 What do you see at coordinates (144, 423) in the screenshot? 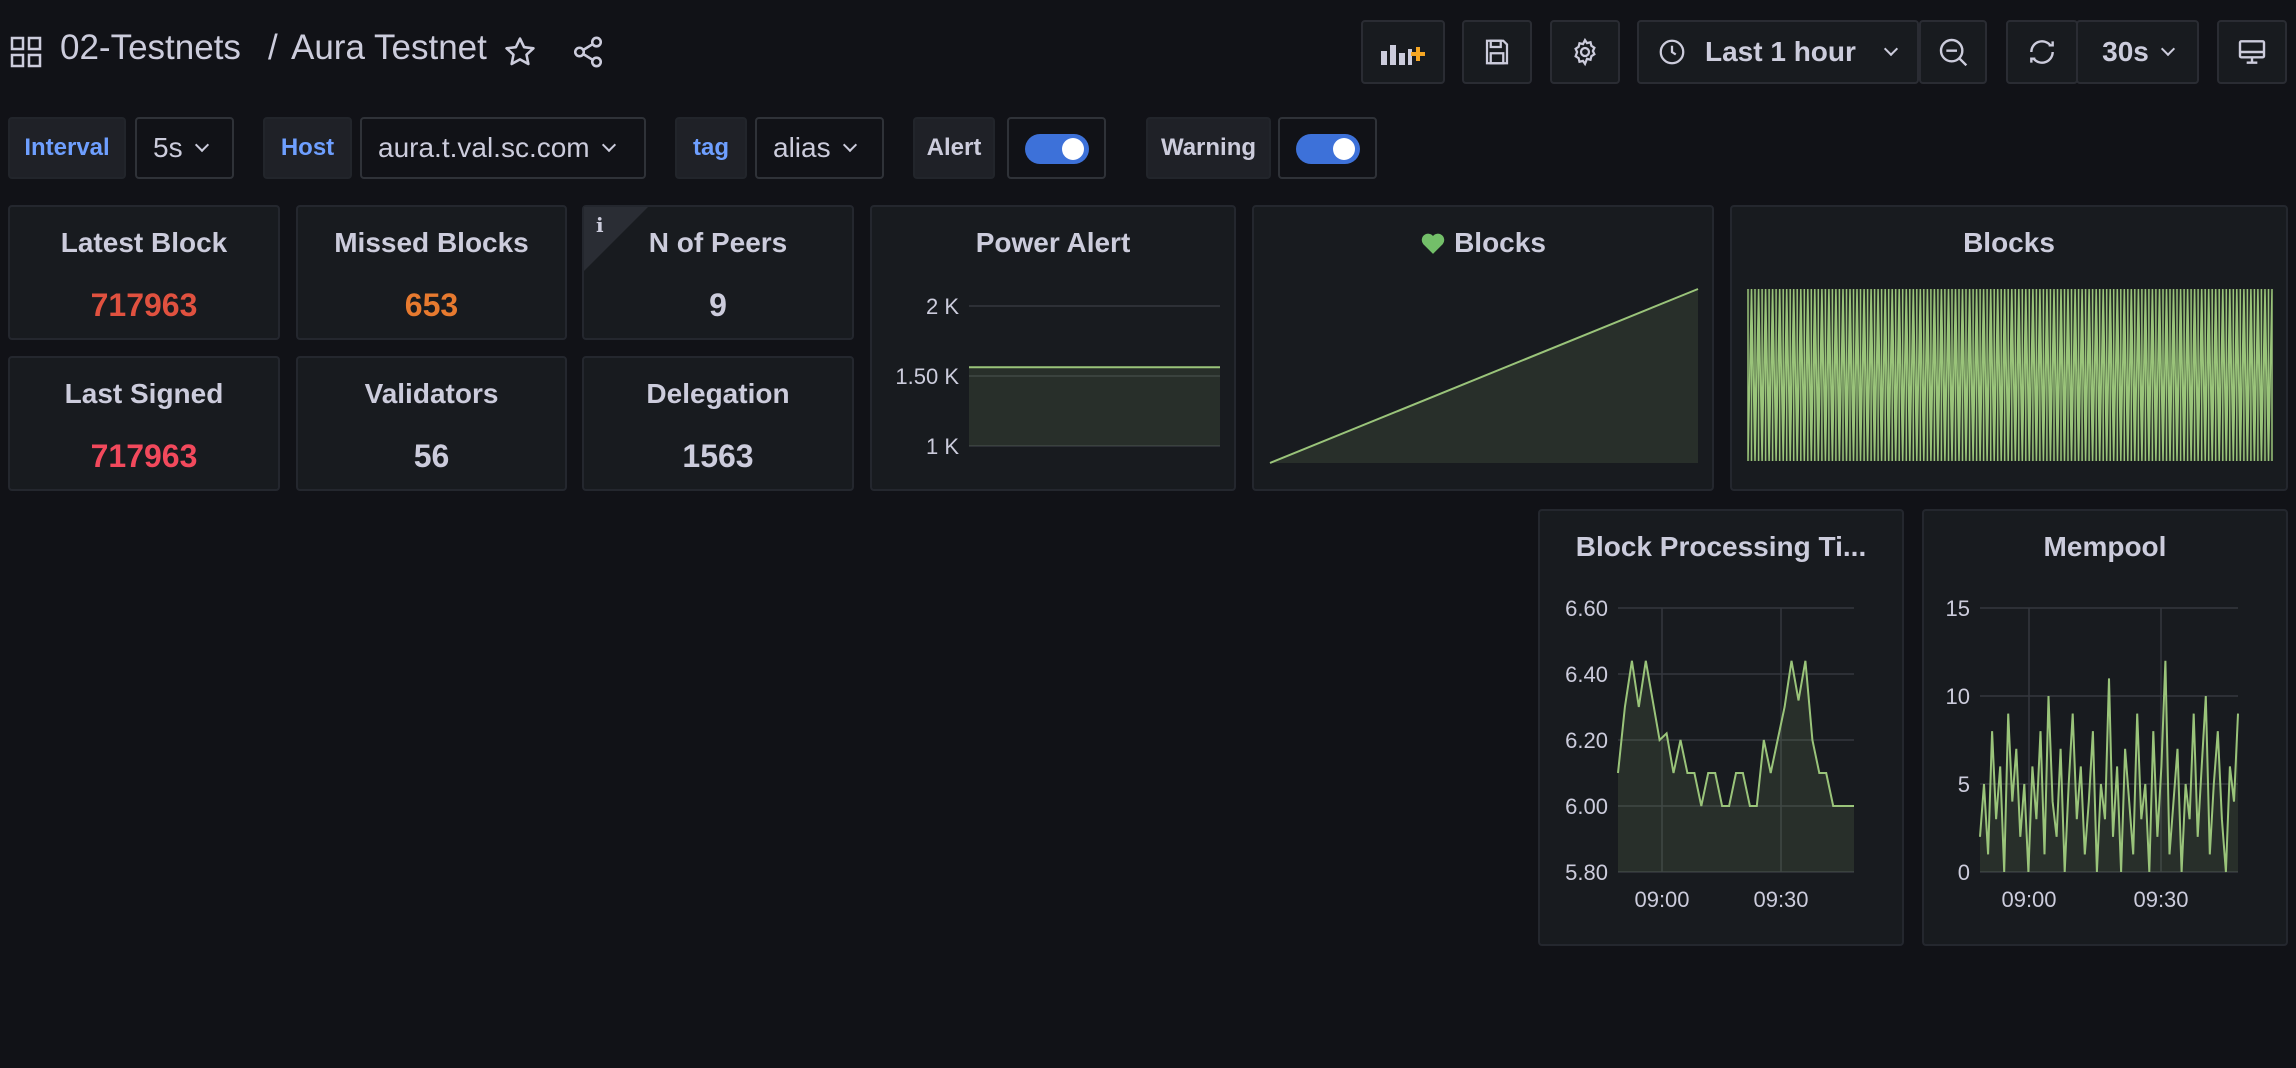
I see `stat-panel-last-signed: Last Signed 717963` at bounding box center [144, 423].